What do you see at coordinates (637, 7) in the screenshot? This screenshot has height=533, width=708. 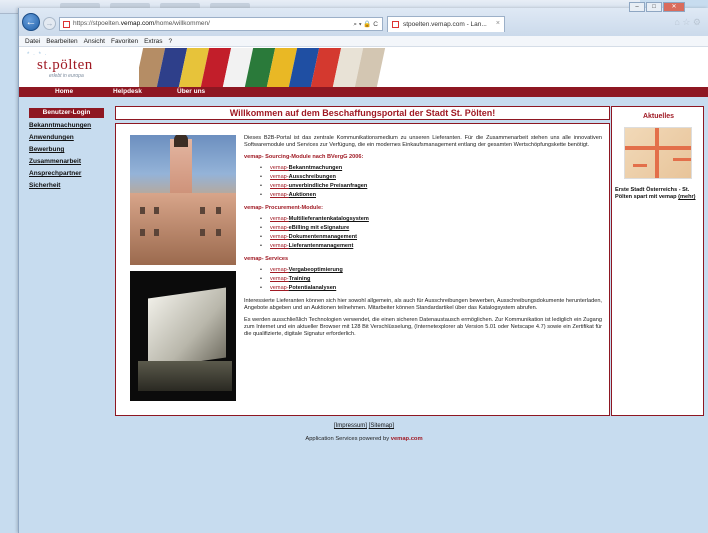 I see `minimize-button: –` at bounding box center [637, 7].